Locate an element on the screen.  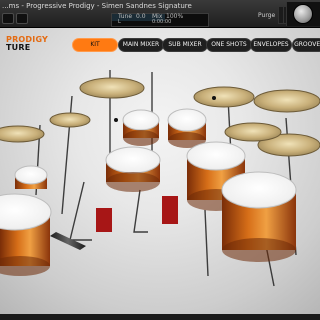
right-floor-tom is located at coordinates (259, 216).